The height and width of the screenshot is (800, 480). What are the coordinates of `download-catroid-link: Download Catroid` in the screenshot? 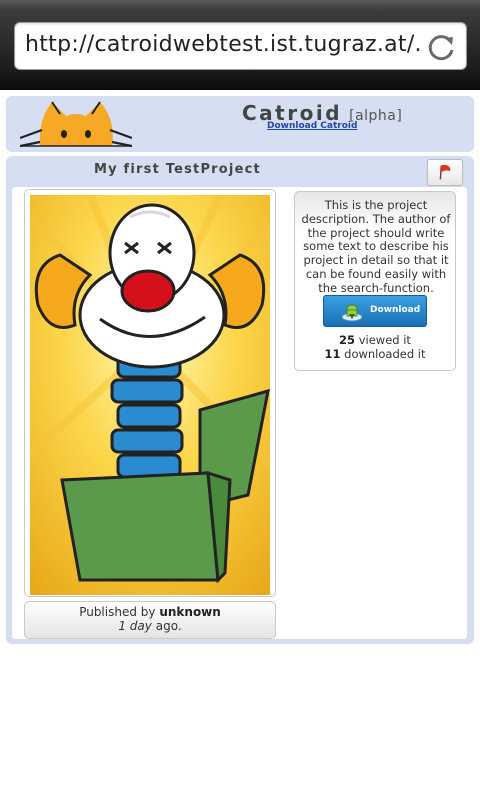 It's located at (312, 126).